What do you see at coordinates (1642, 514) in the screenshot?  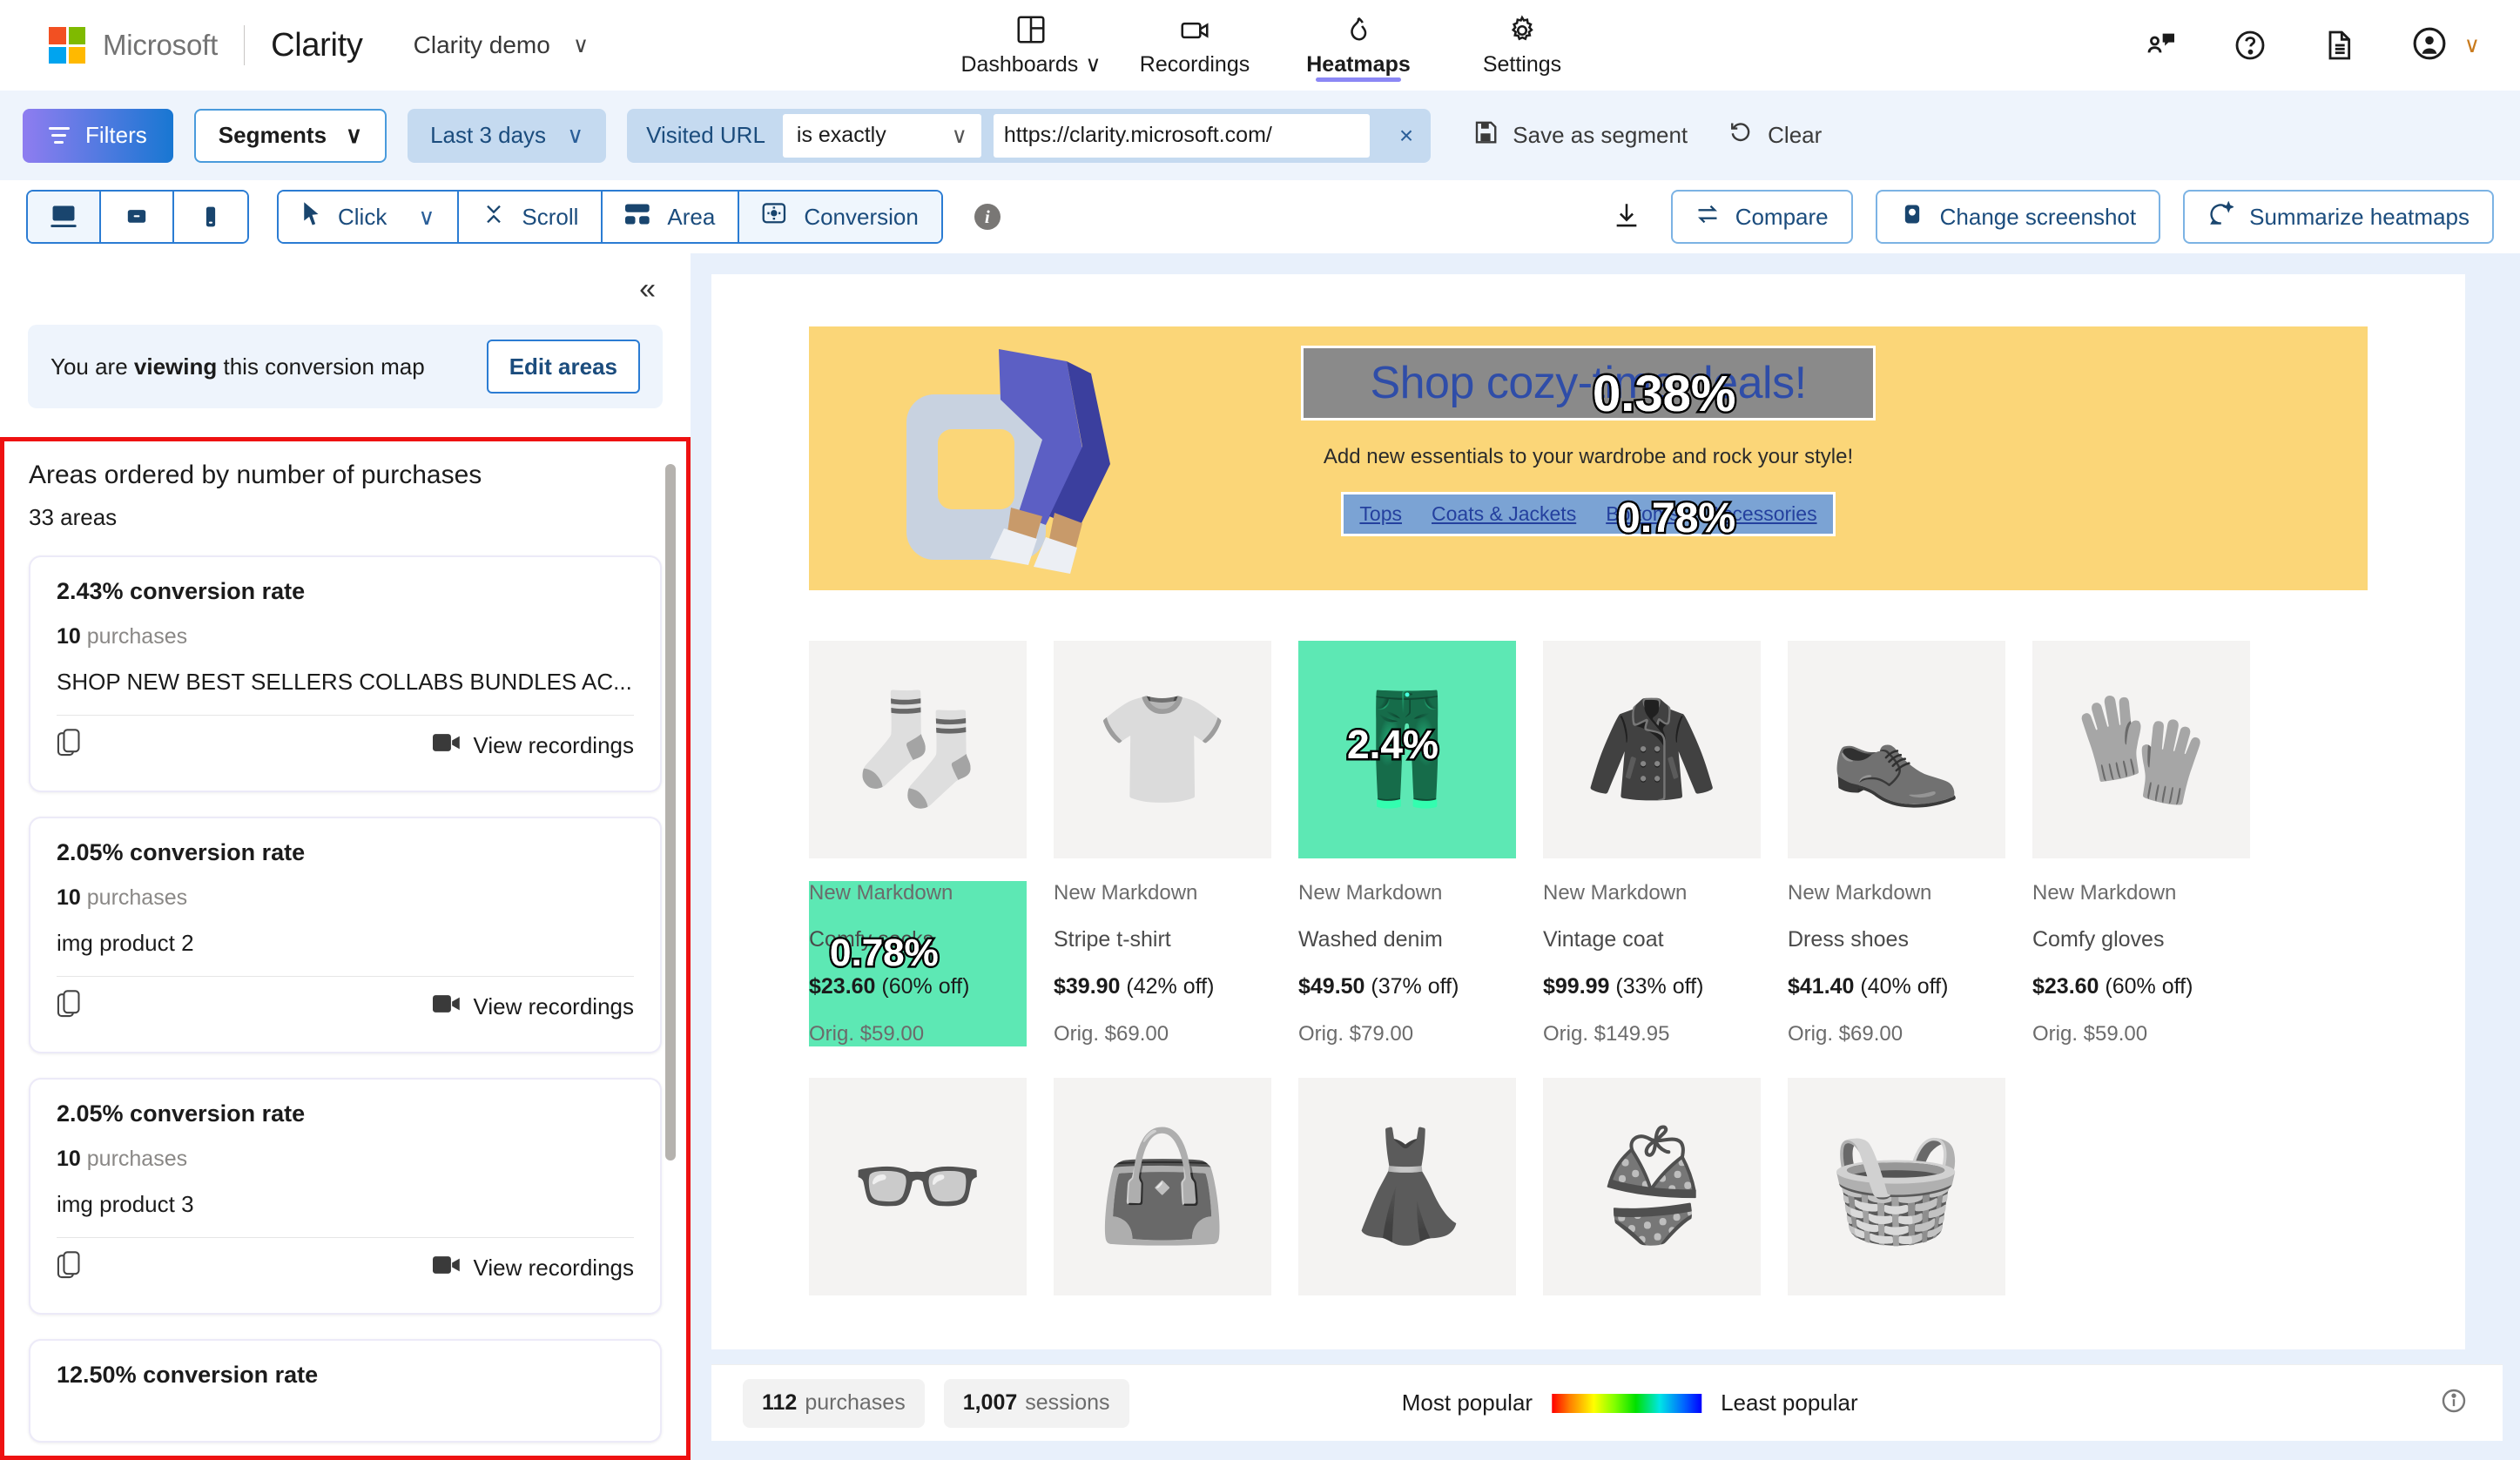 I see `hero-link-bottoms: Bottoms` at bounding box center [1642, 514].